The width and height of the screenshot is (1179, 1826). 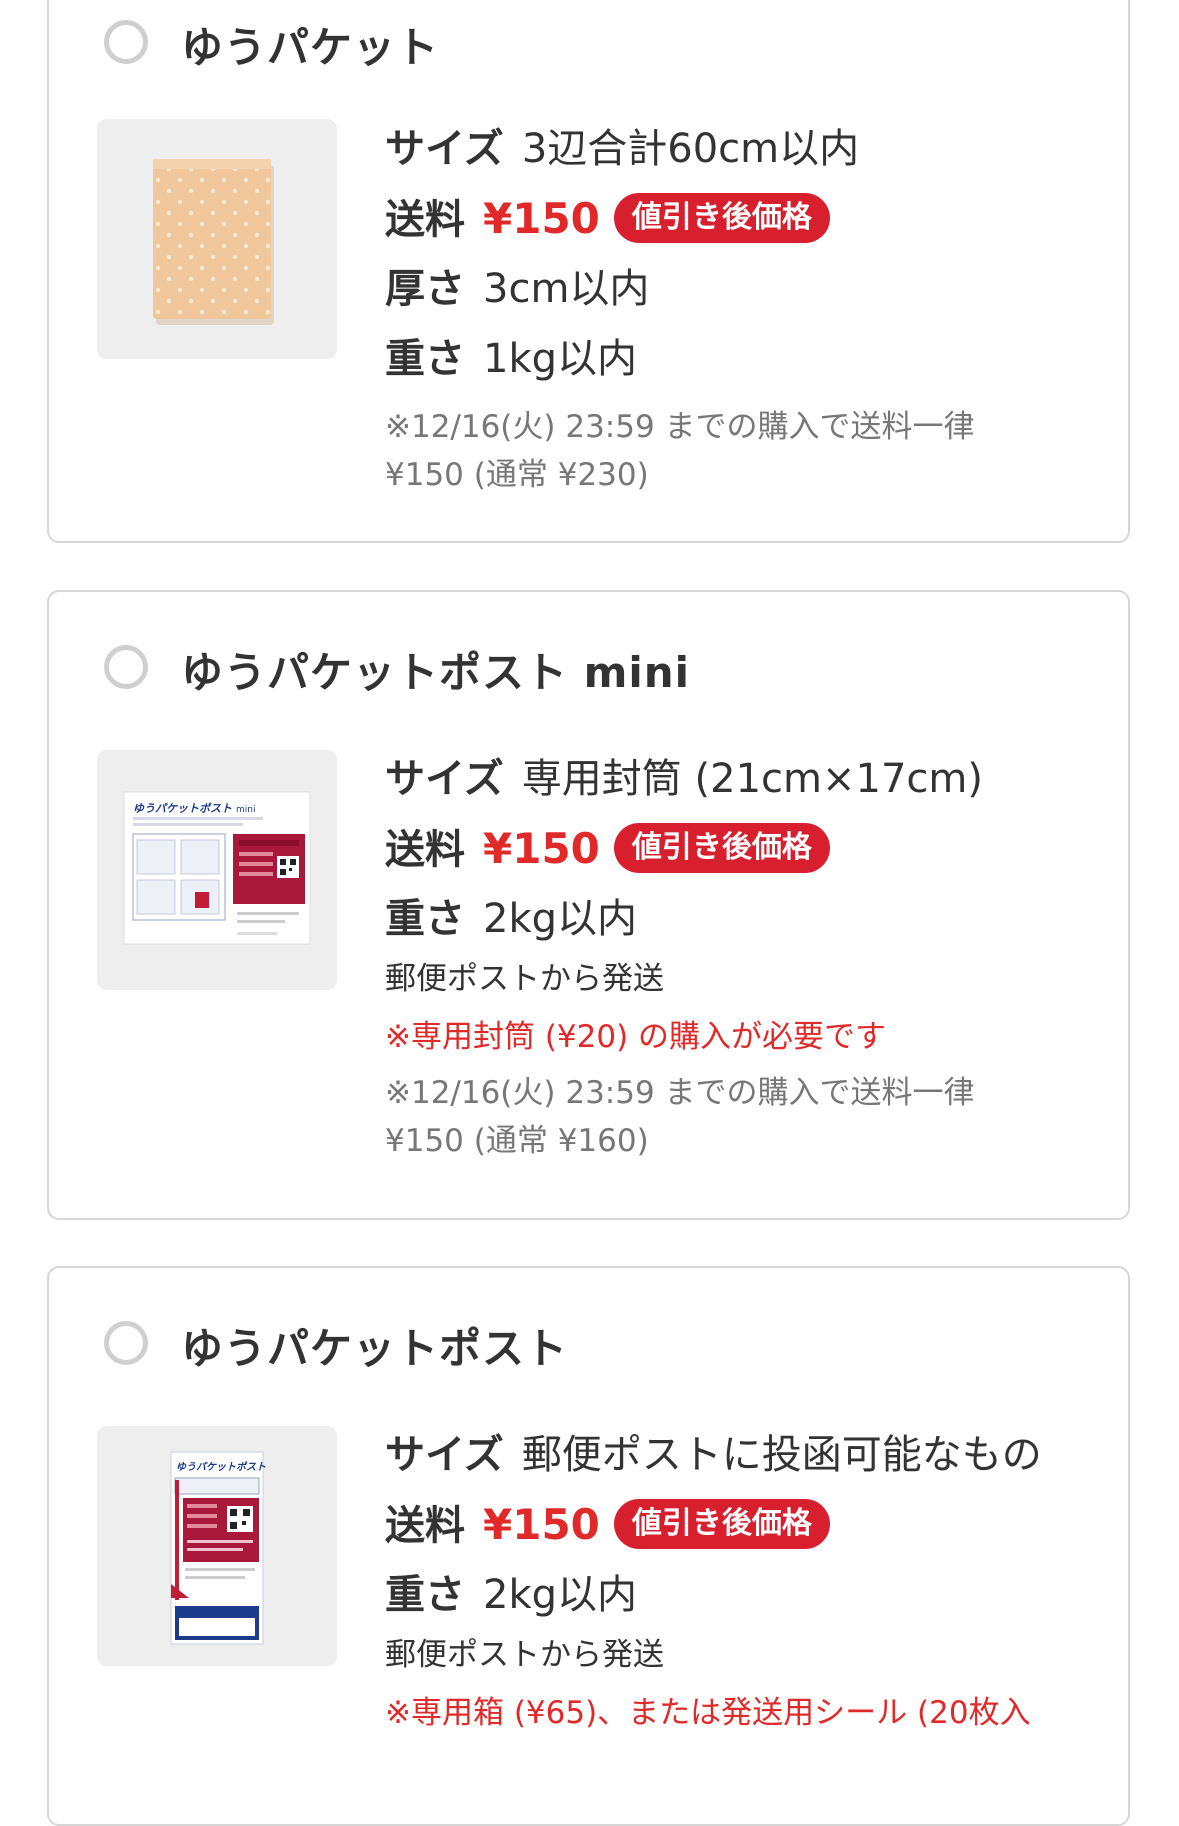 What do you see at coordinates (436, 672) in the screenshot?
I see `option-title: ゆうパケットポスト mini` at bounding box center [436, 672].